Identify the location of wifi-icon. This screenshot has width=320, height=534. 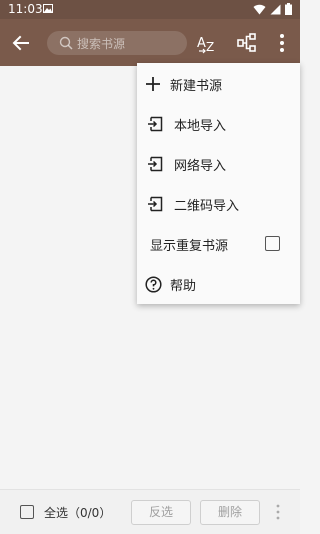
(259, 9).